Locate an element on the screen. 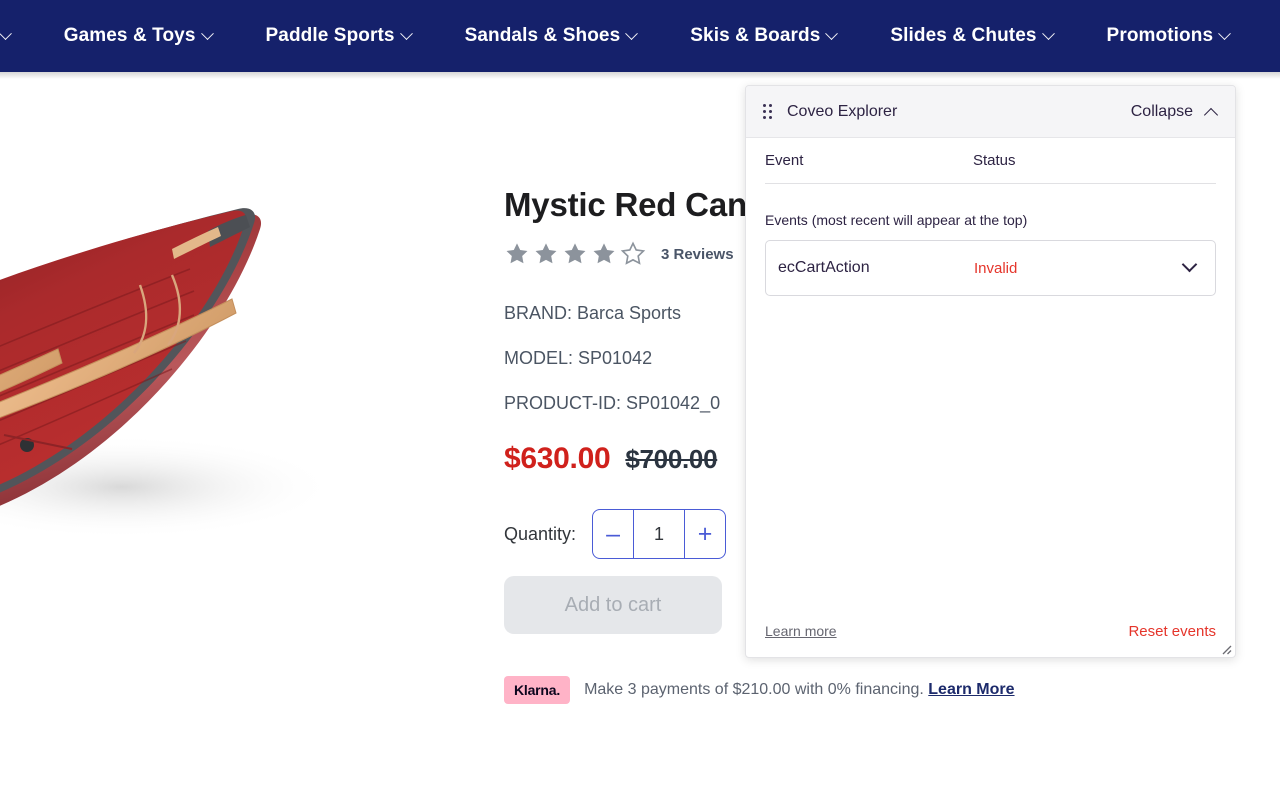 This screenshot has width=1280, height=800. price-original: $700.00 is located at coordinates (671, 459).